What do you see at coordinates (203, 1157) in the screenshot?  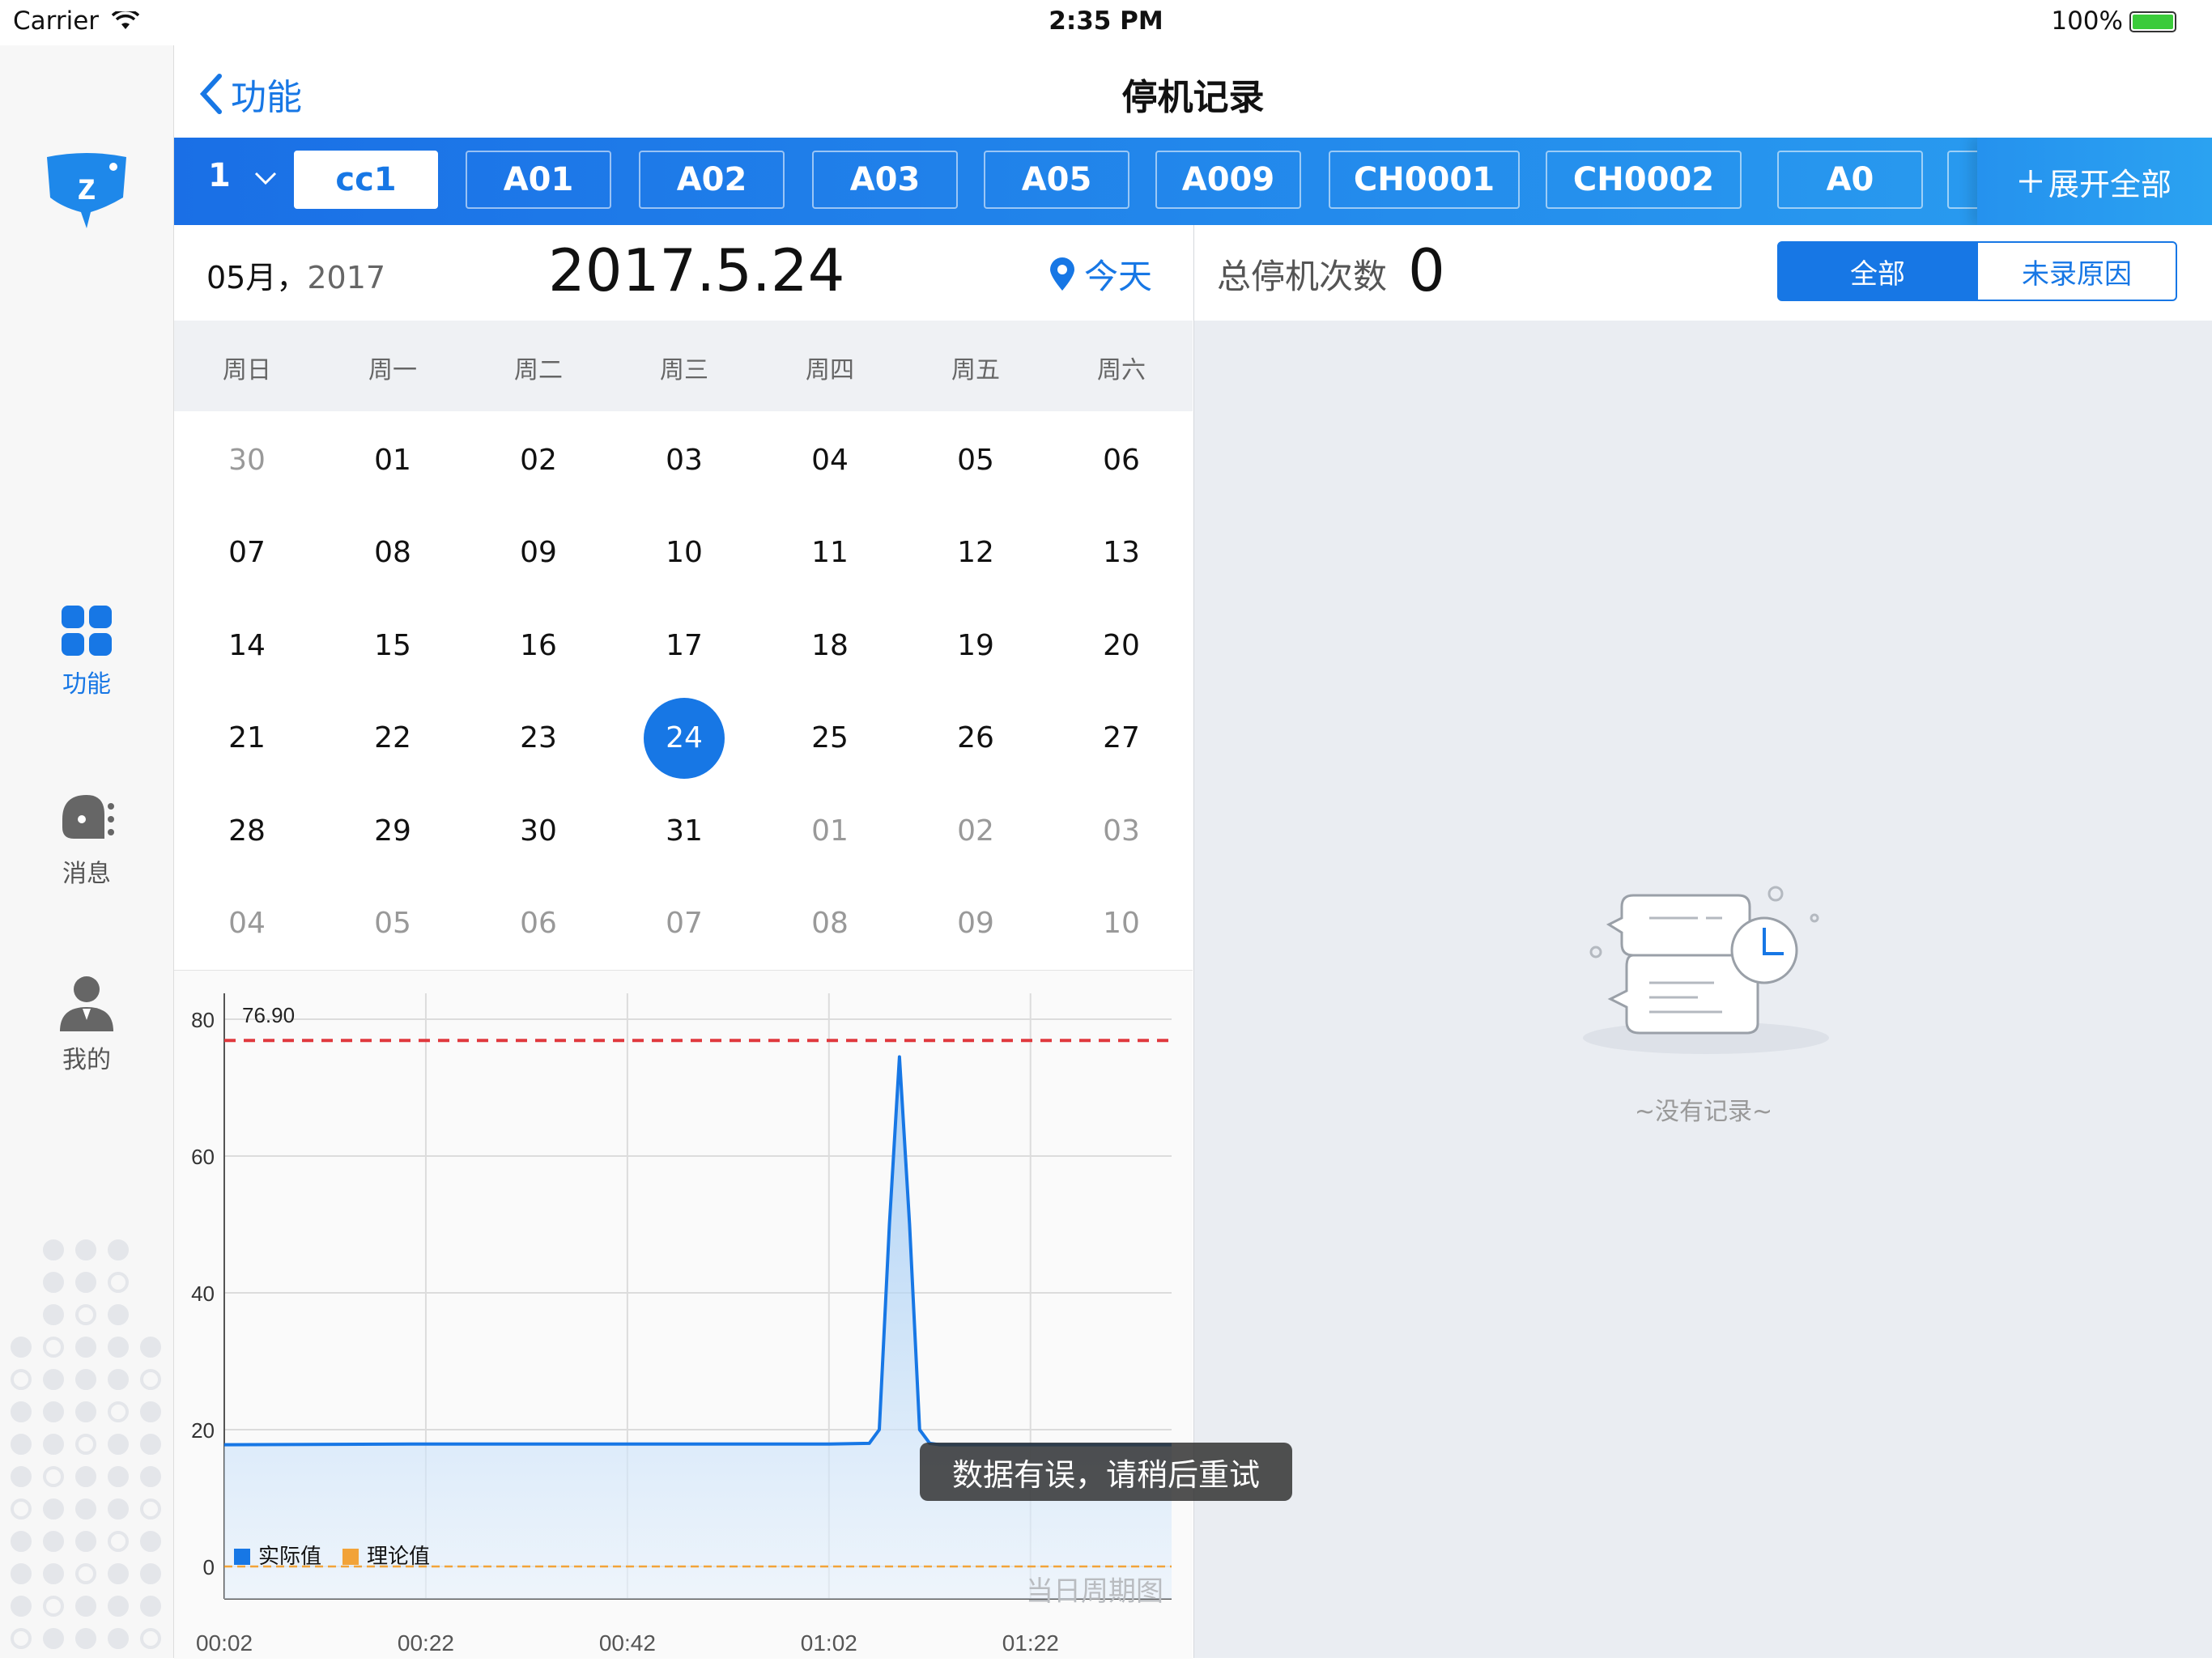 I see `y-tick-label: 60` at bounding box center [203, 1157].